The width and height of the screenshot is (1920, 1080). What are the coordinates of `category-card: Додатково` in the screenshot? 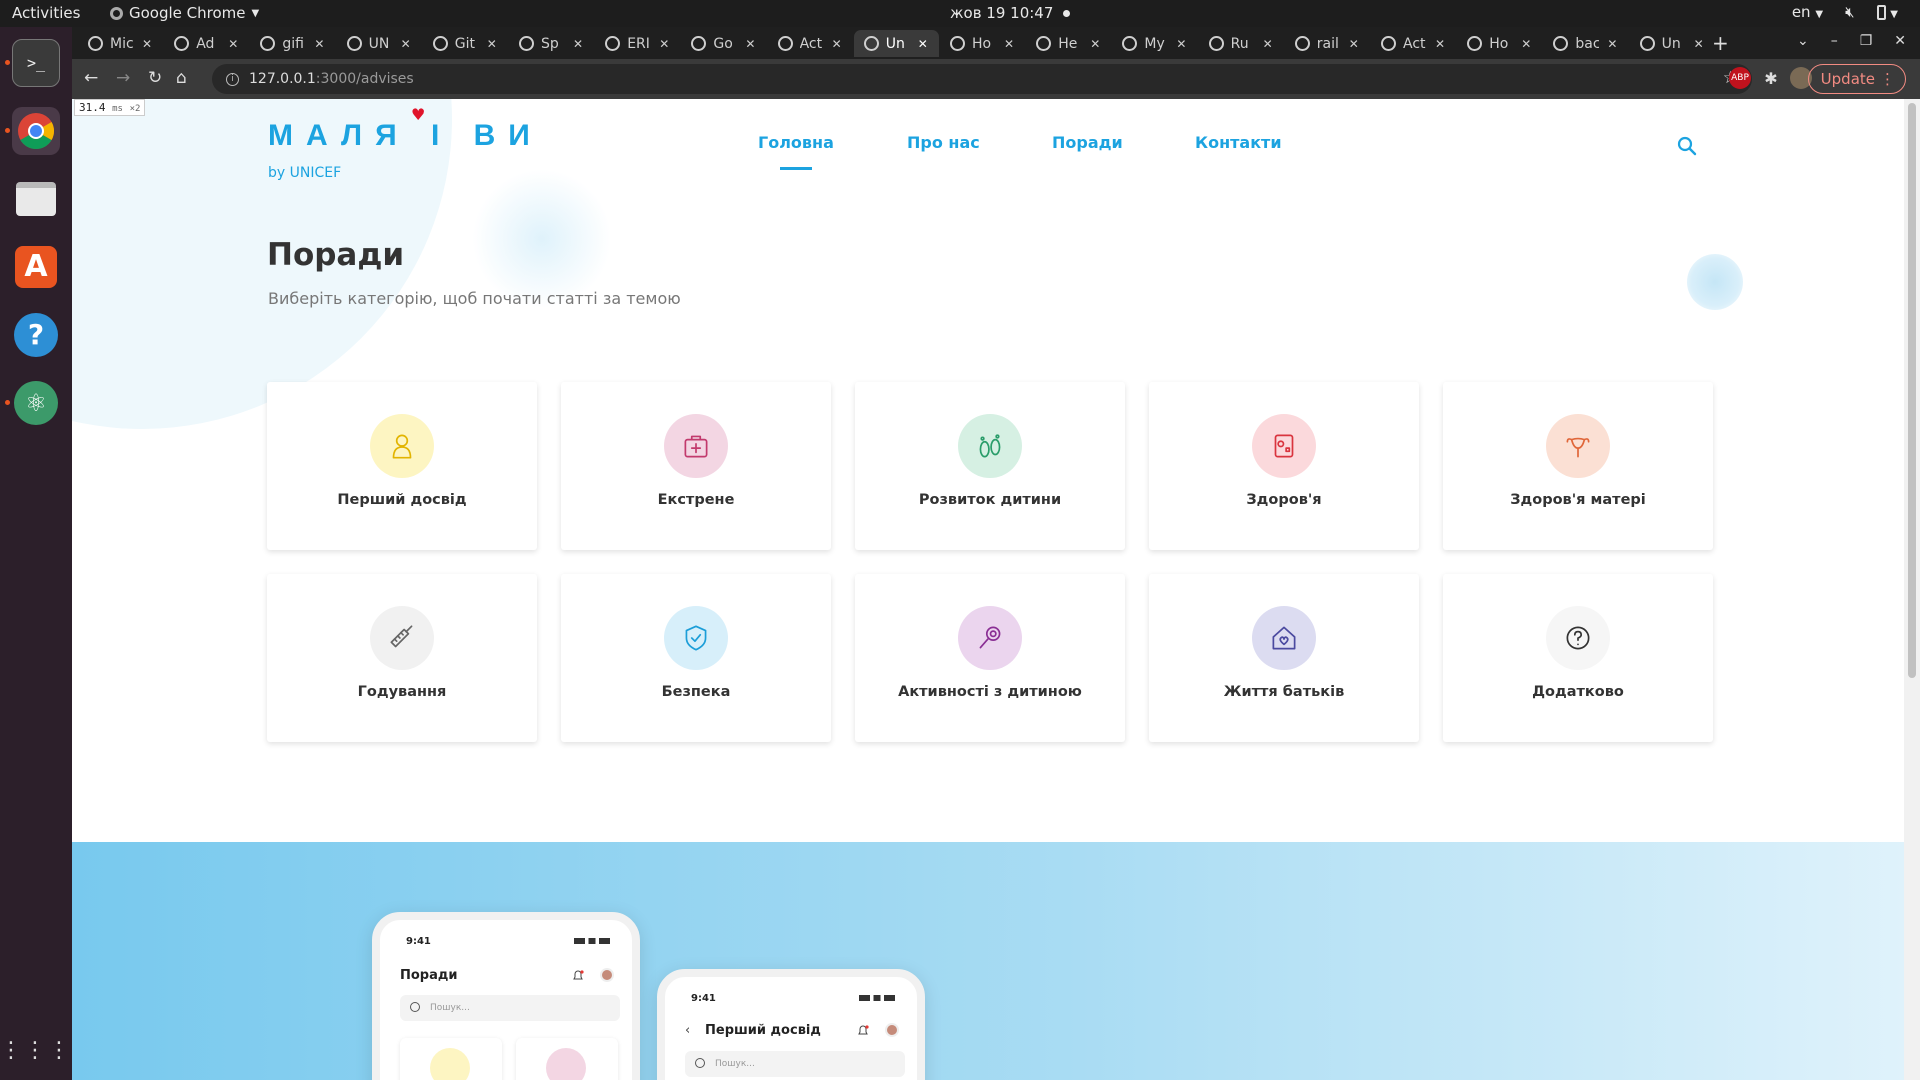 It's located at (1578, 658).